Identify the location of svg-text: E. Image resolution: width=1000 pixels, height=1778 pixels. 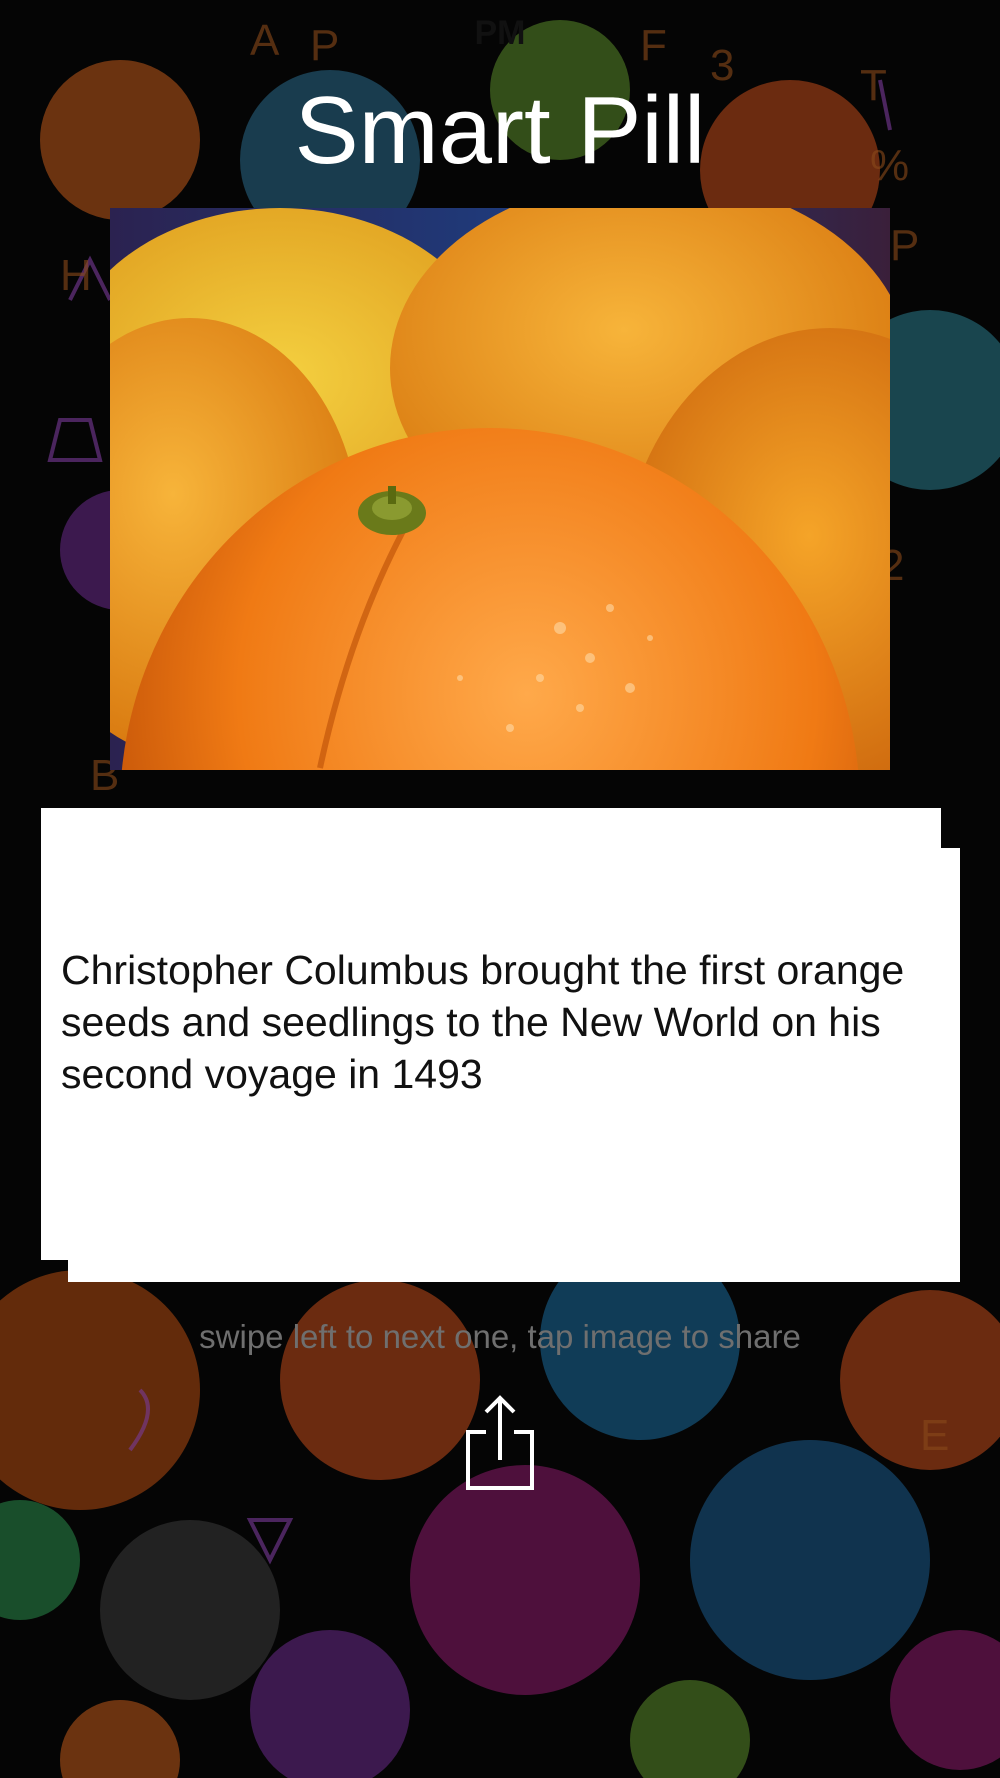
(934, 1435).